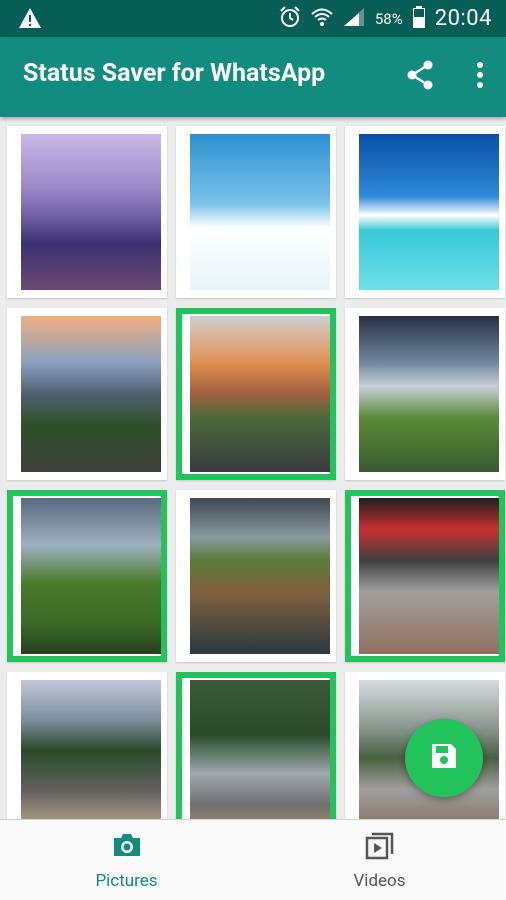  I want to click on warning-icon, so click(30, 20).